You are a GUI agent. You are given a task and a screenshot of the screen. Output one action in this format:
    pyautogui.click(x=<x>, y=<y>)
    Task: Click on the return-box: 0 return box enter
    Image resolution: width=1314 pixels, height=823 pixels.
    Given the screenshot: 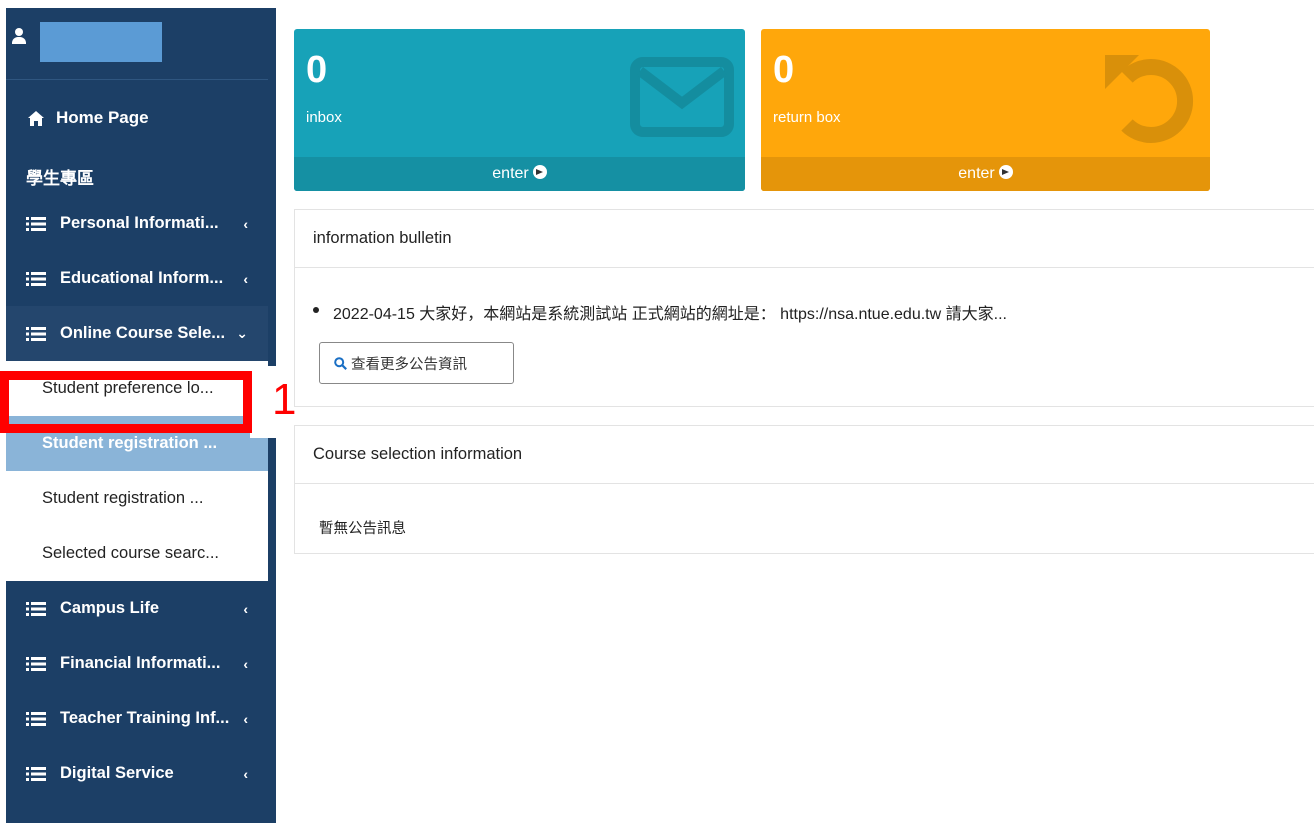 What is the action you would take?
    pyautogui.click(x=985, y=110)
    